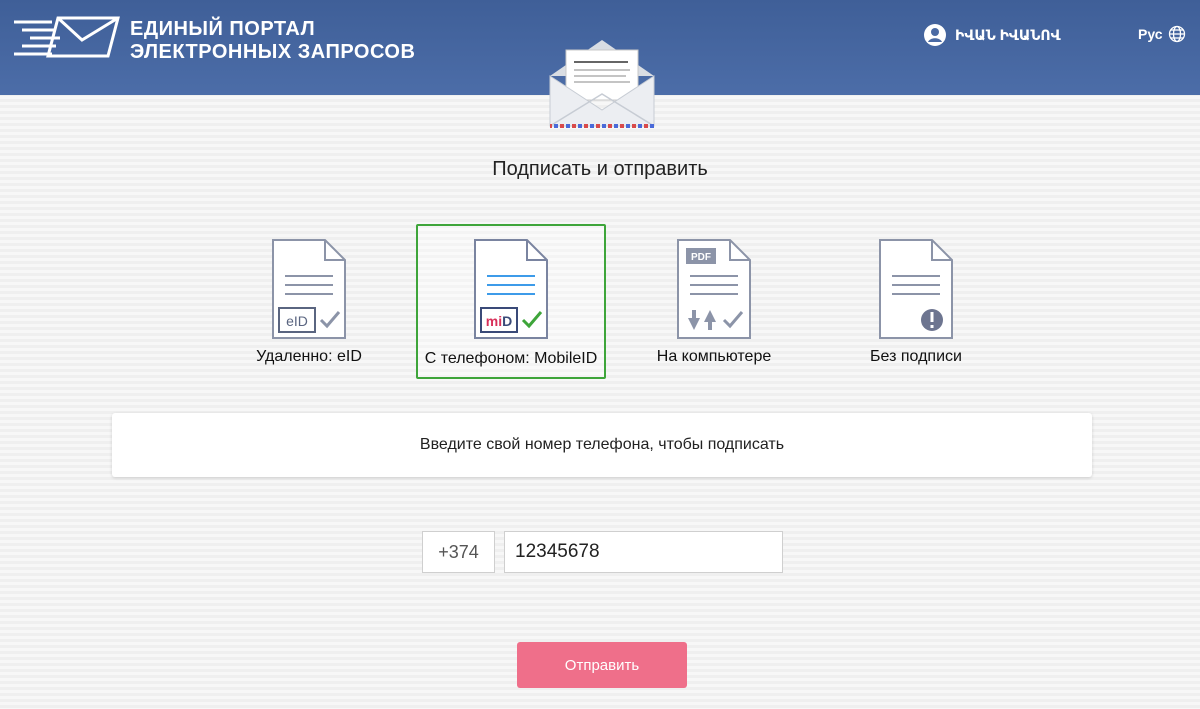  I want to click on country-code-prefix: +374, so click(458, 552).